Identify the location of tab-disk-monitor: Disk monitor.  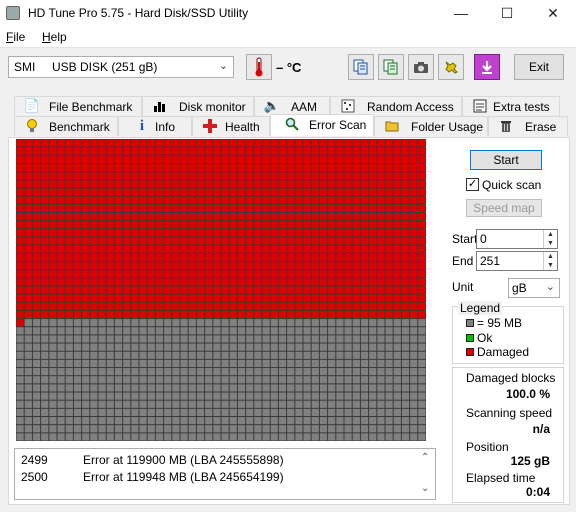
(198, 106).